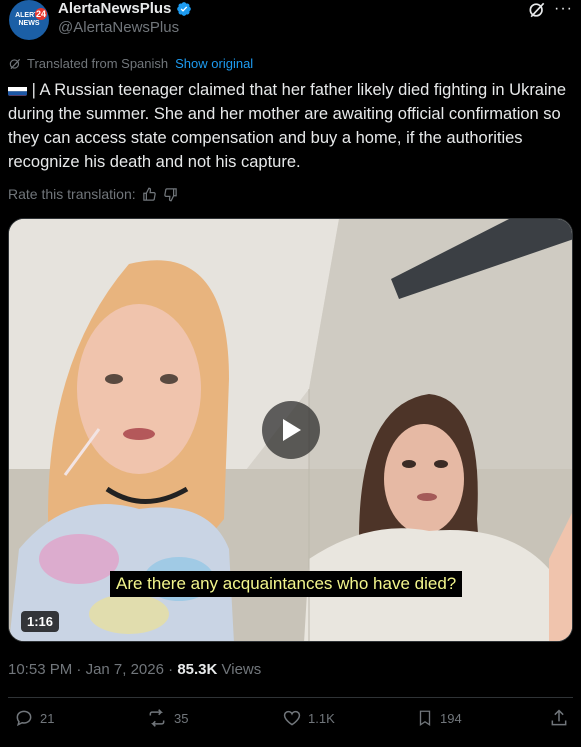 The width and height of the screenshot is (581, 747). Describe the element at coordinates (197, 669) in the screenshot. I see `views-count: 85.3K` at that location.